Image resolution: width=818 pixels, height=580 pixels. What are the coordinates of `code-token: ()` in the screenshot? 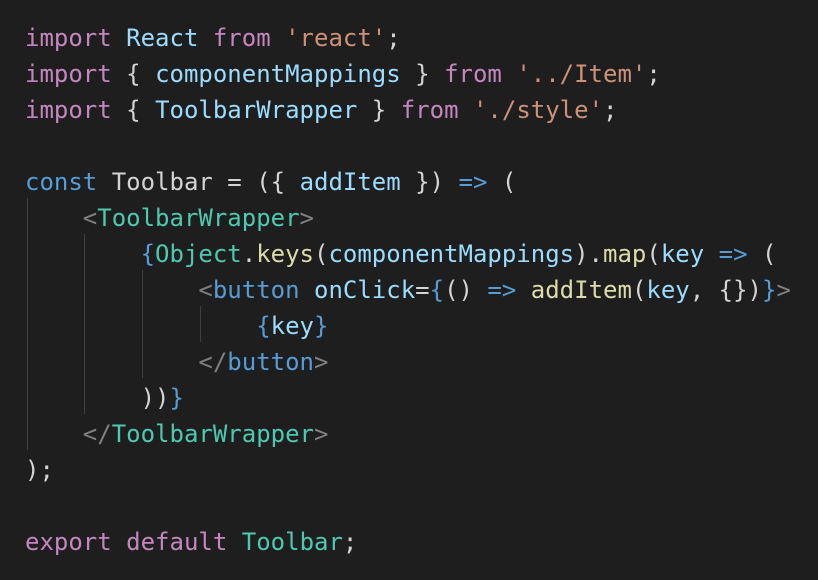 It's located at (466, 290).